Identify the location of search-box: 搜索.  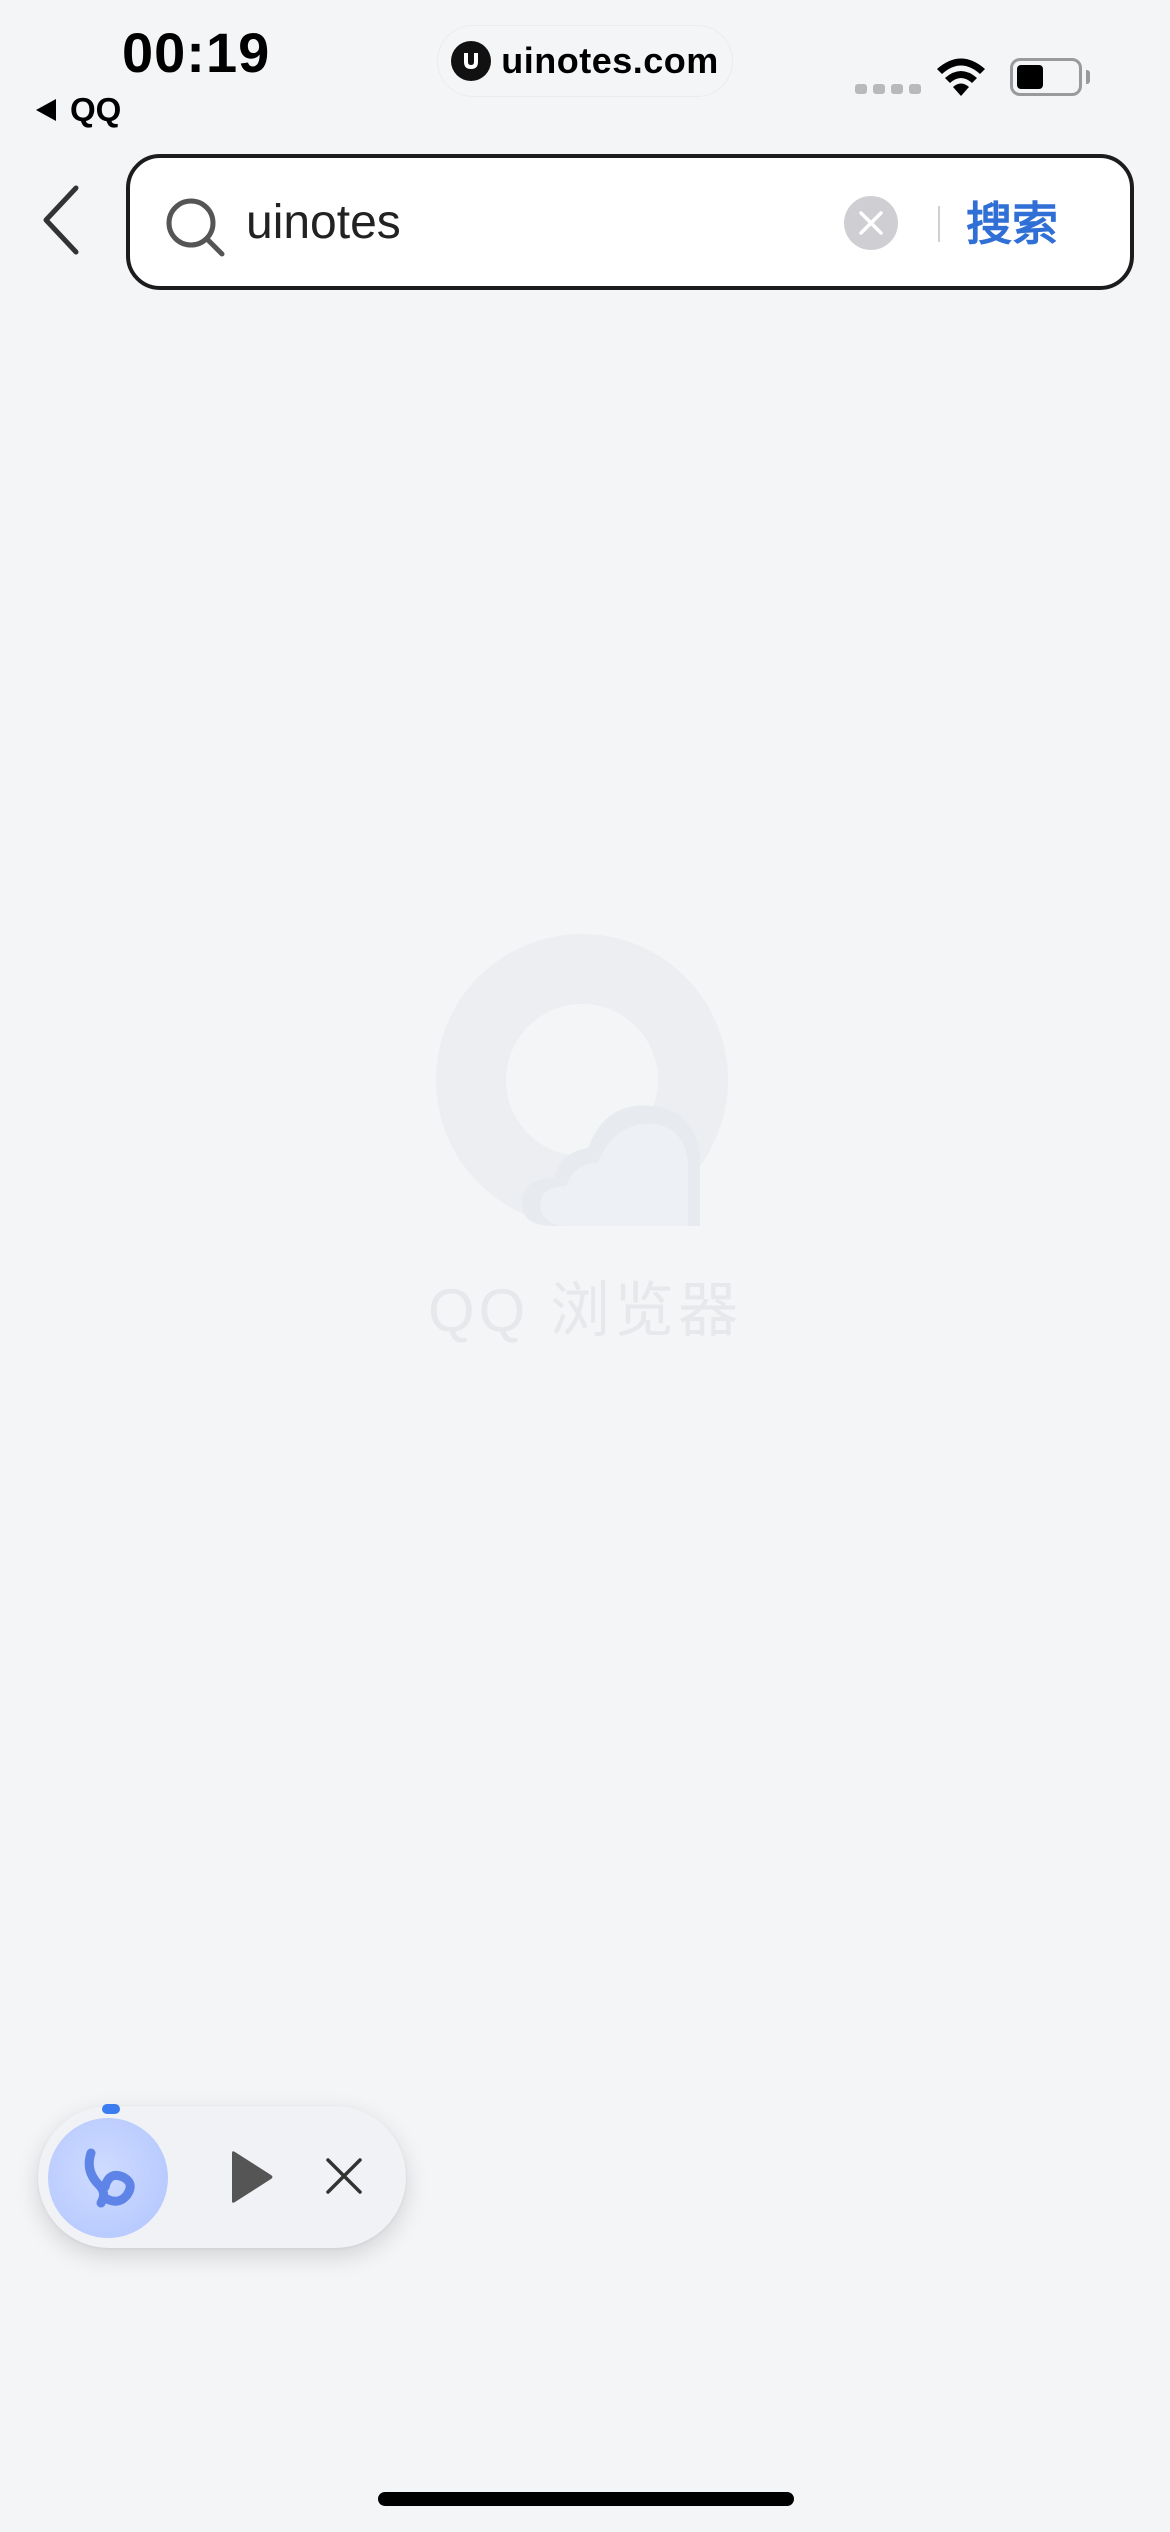
(630, 222).